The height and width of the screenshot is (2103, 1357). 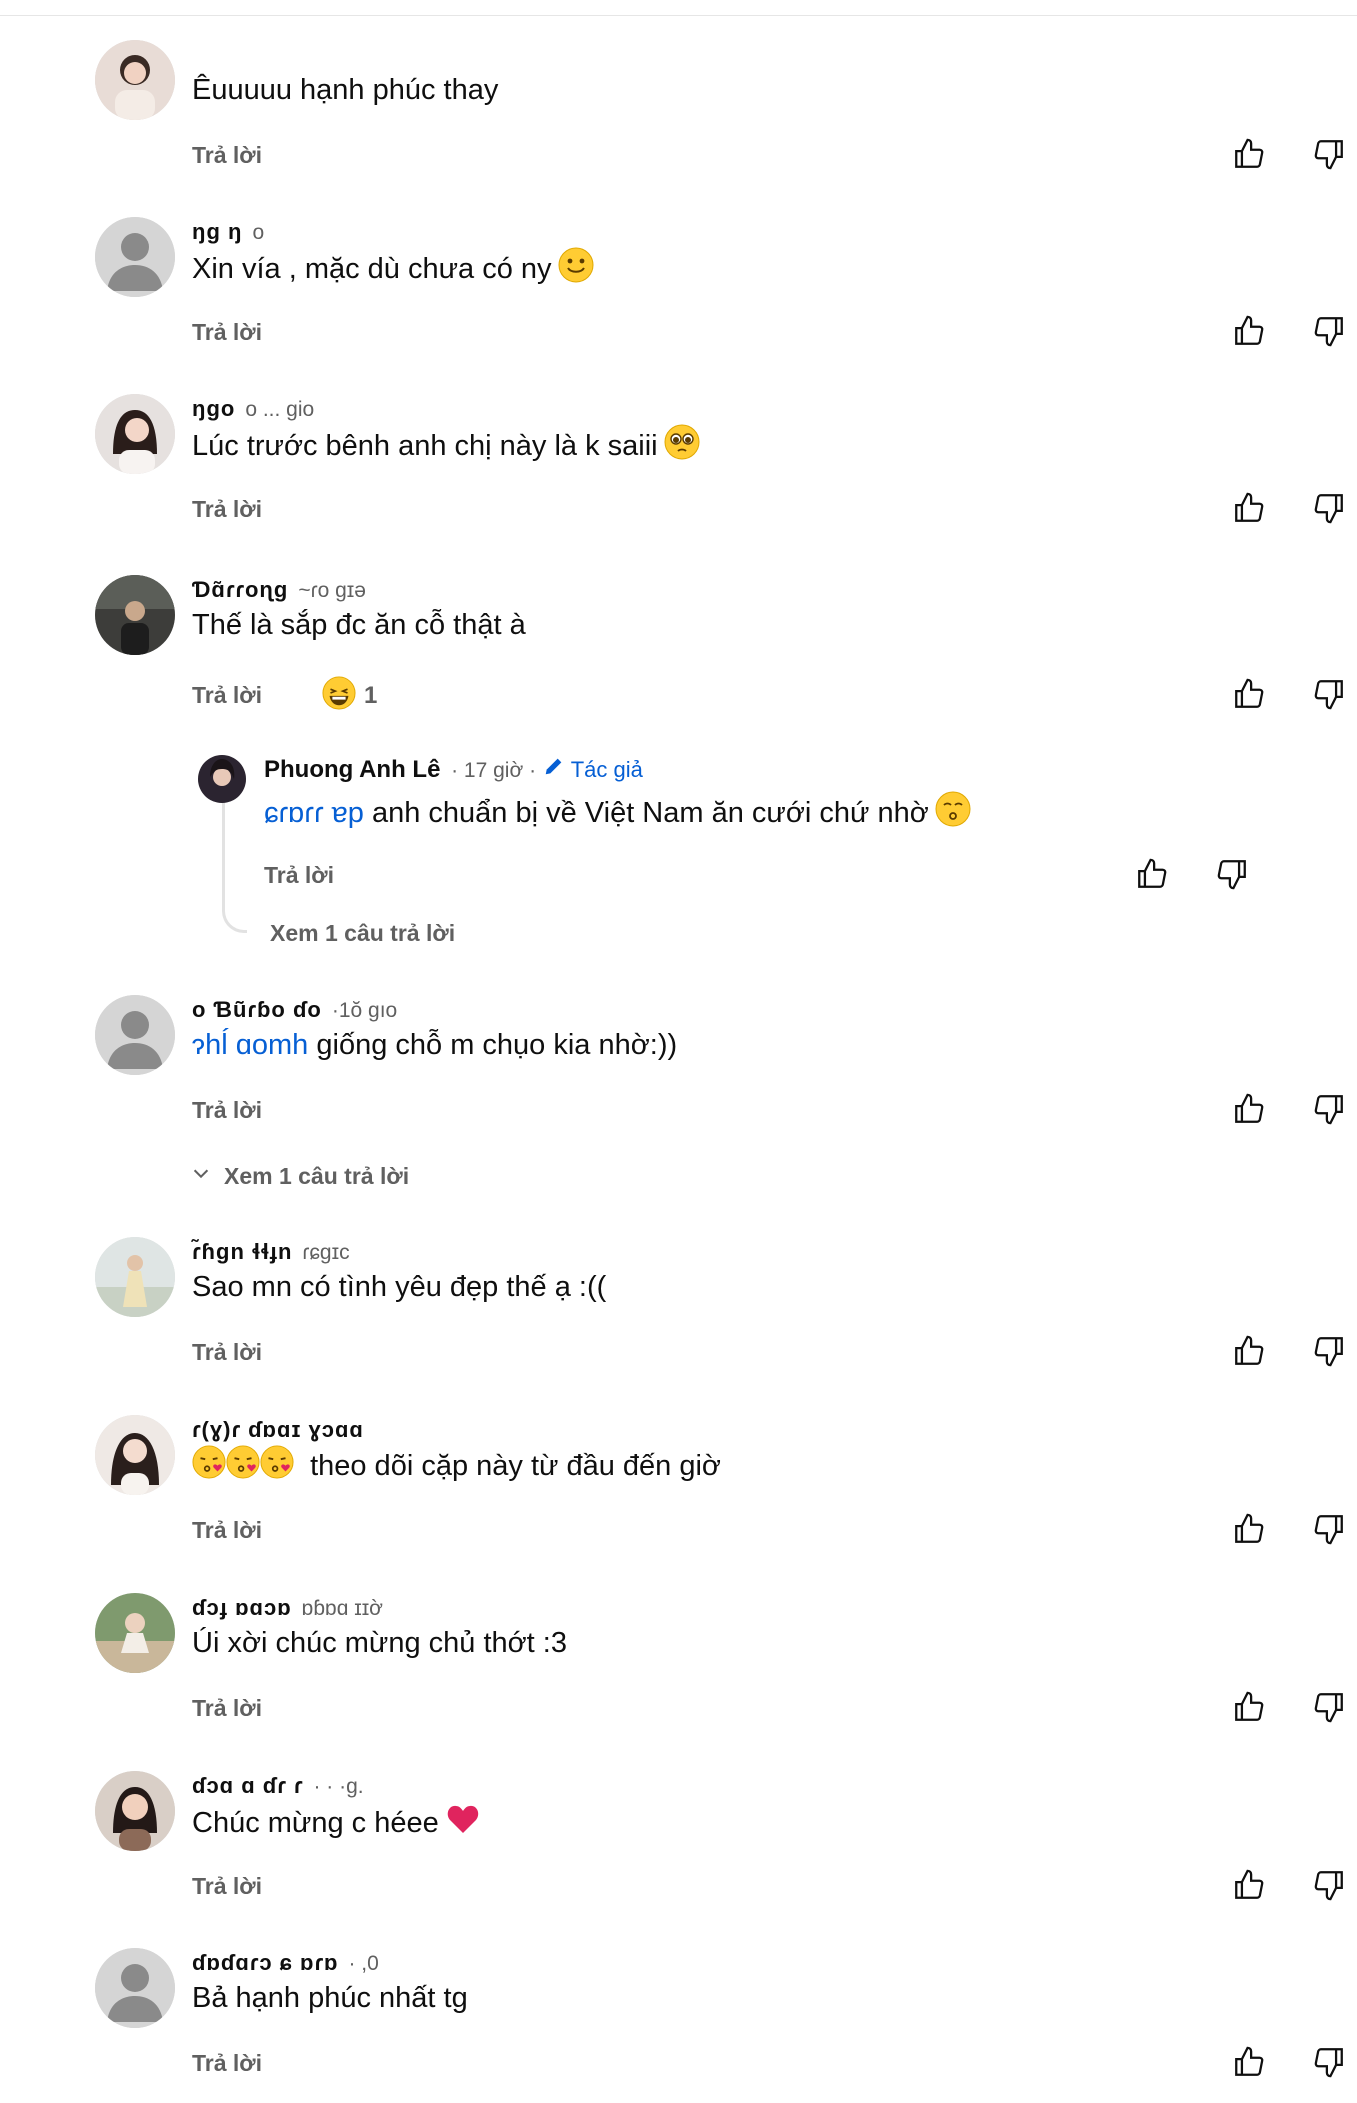 What do you see at coordinates (953, 814) in the screenshot?
I see `kissing-face-emoji-icon` at bounding box center [953, 814].